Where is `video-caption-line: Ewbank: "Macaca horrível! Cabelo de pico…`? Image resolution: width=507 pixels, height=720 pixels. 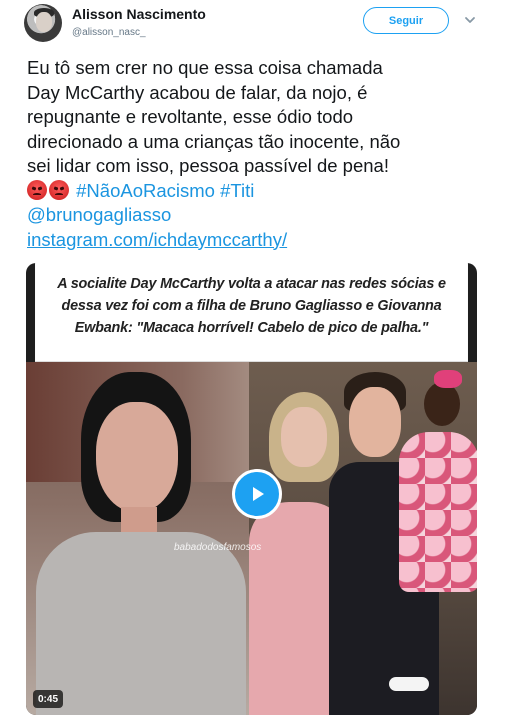
video-caption-line: Ewbank: "Macaca horrível! Cabelo de pico… is located at coordinates (251, 327).